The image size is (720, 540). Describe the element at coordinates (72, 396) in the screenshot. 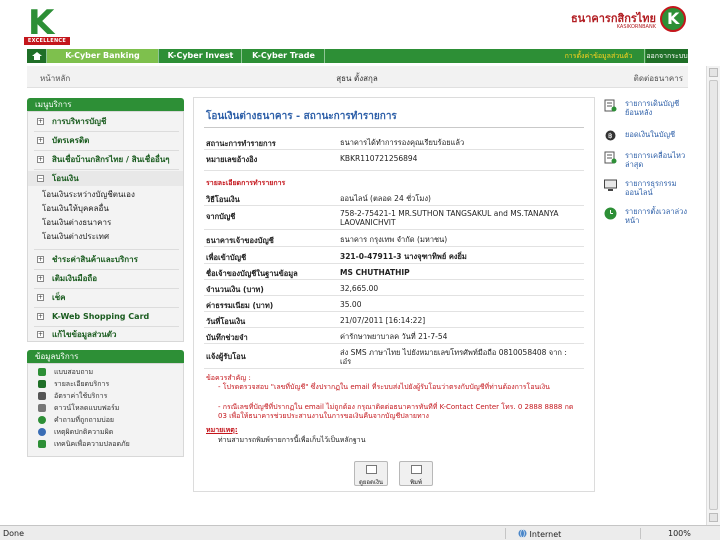

I see `info-item-fees: อัตราค่าใช้บริการ` at that location.